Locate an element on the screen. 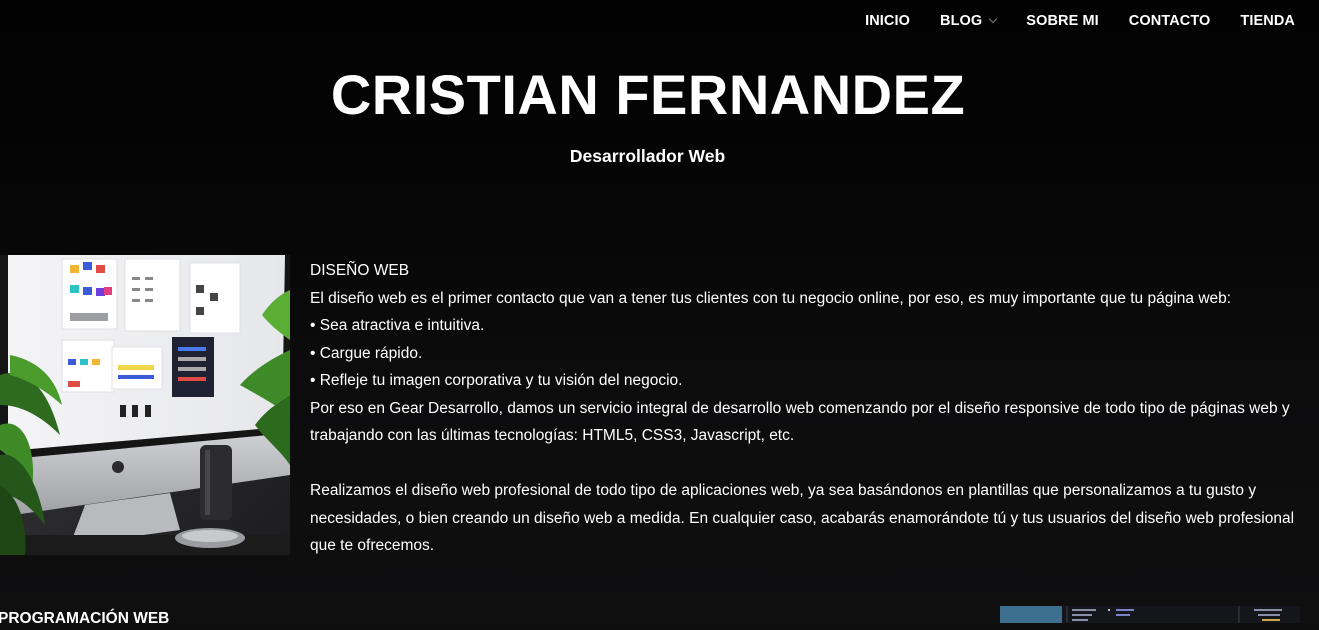  nav-item-blog: BLOG is located at coordinates (969, 21).